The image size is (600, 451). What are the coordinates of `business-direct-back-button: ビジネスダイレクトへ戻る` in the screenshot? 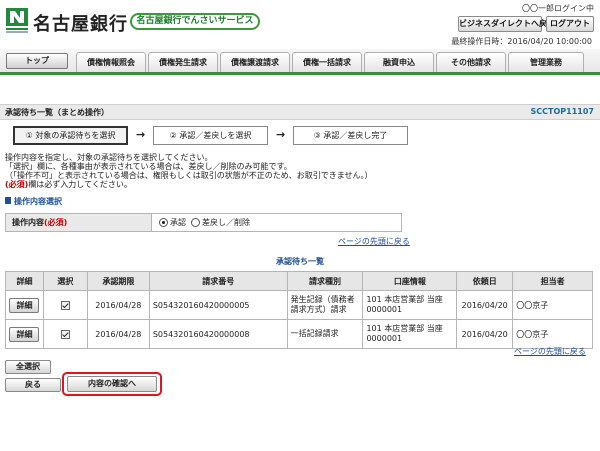 It's located at (506, 24).